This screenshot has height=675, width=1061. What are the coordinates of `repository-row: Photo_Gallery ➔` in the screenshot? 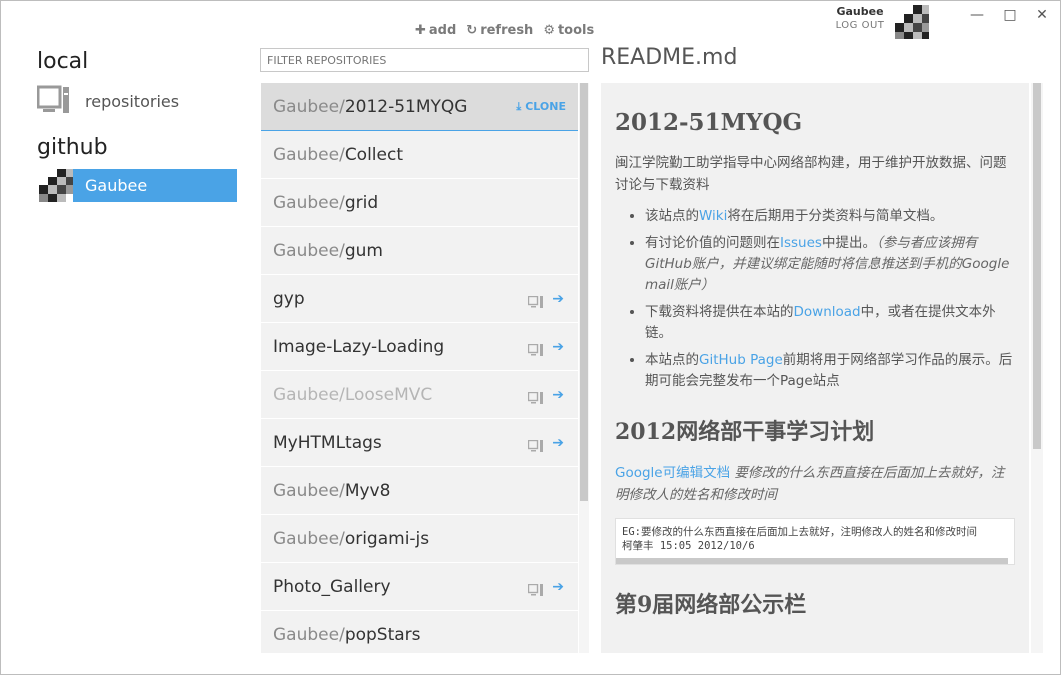 It's located at (419, 587).